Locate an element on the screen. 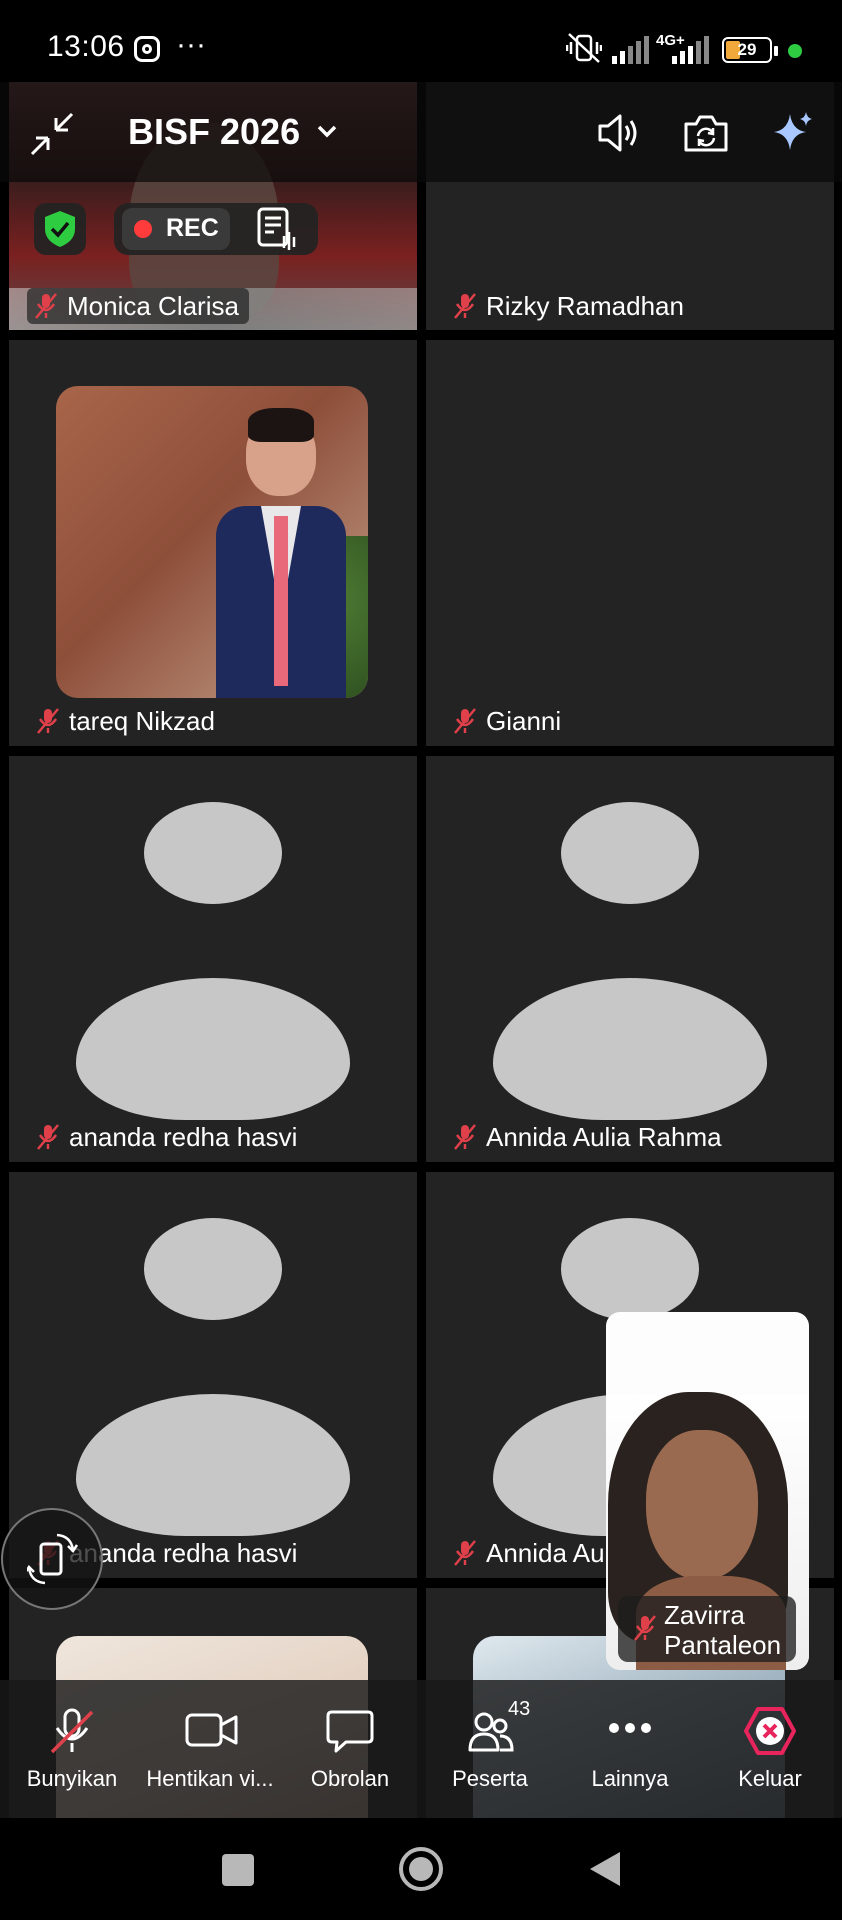  participants-button: 43 Peserta is located at coordinates (490, 1744).